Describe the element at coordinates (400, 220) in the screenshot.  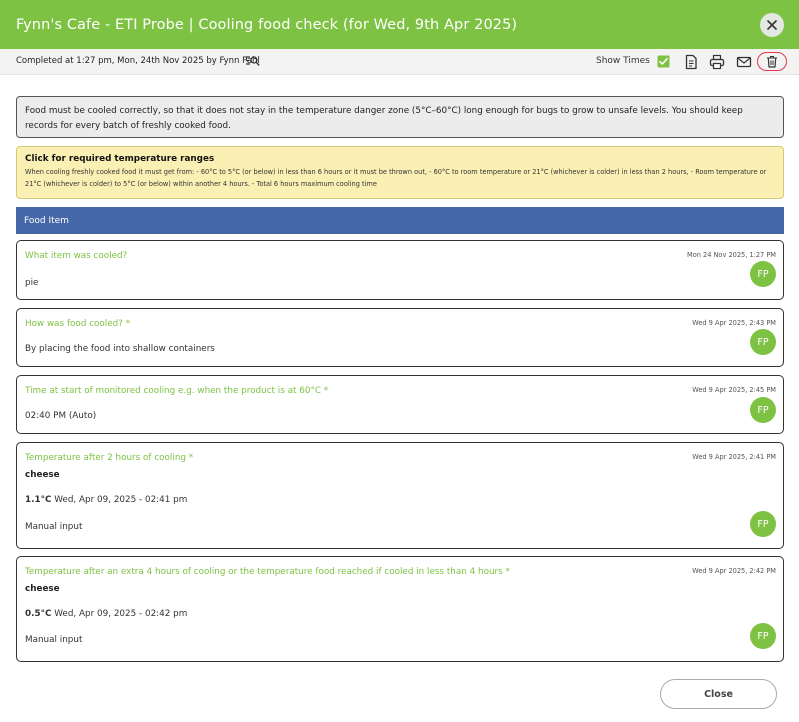
I see `section-header-food-item: Food Item` at that location.